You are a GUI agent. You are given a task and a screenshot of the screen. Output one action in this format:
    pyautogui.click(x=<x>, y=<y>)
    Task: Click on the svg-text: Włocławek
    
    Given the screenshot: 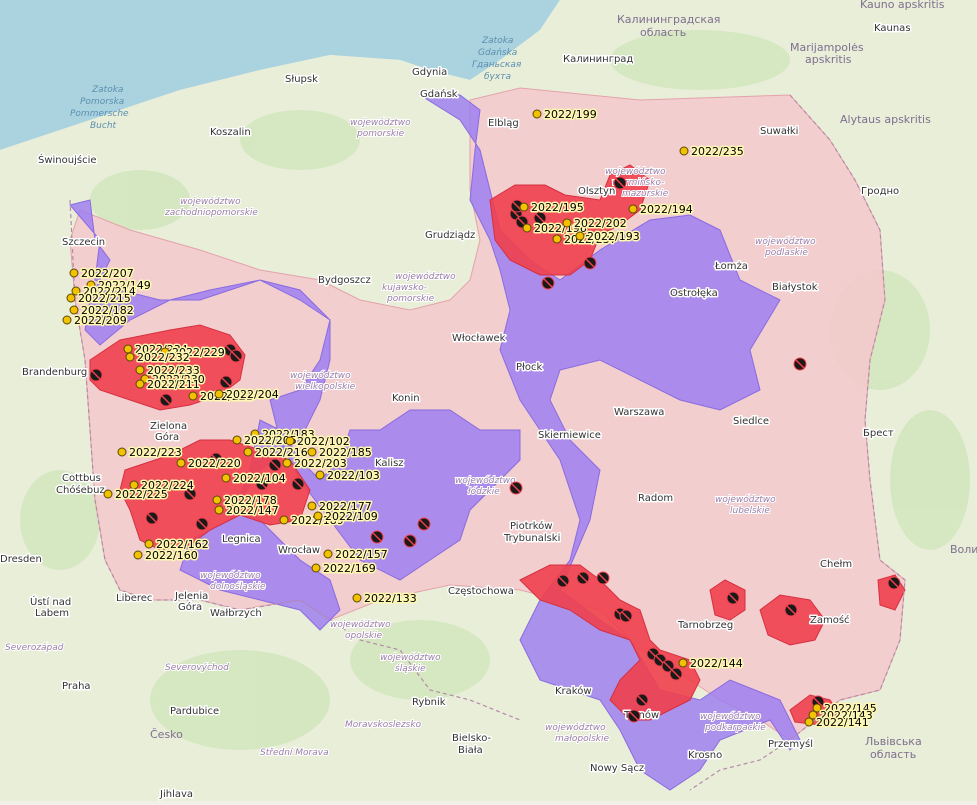 What is the action you would take?
    pyautogui.click(x=479, y=338)
    